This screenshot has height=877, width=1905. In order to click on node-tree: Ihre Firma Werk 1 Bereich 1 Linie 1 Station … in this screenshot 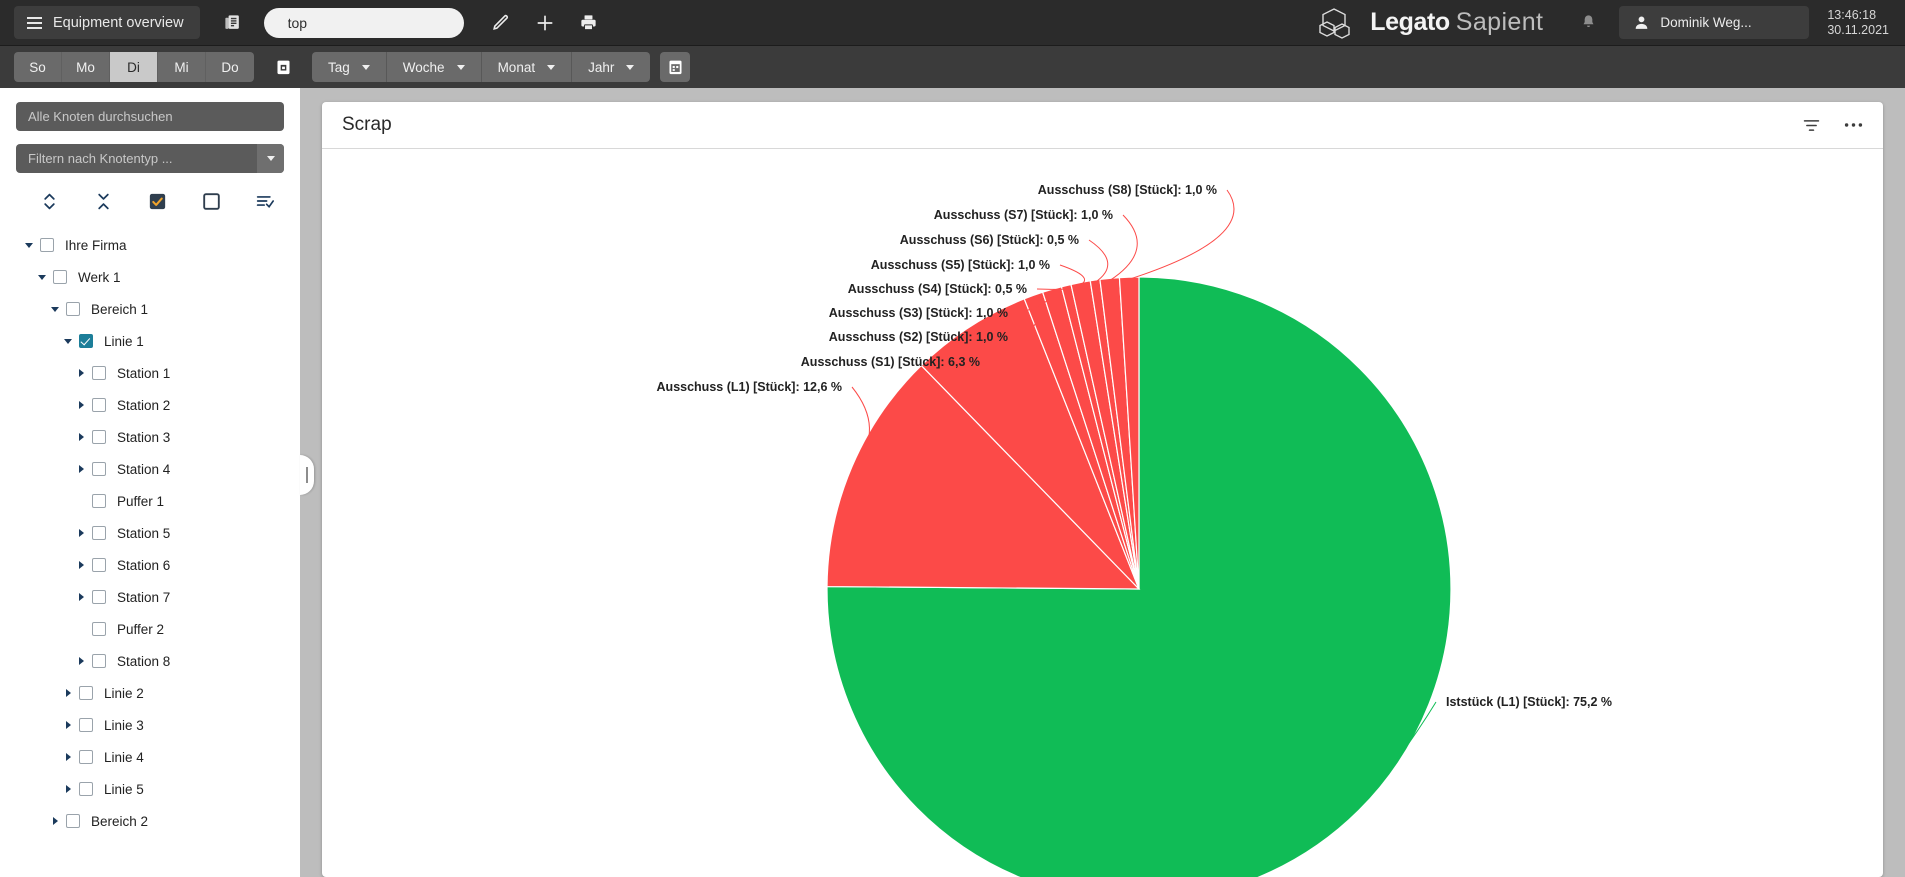, I will do `click(150, 533)`.